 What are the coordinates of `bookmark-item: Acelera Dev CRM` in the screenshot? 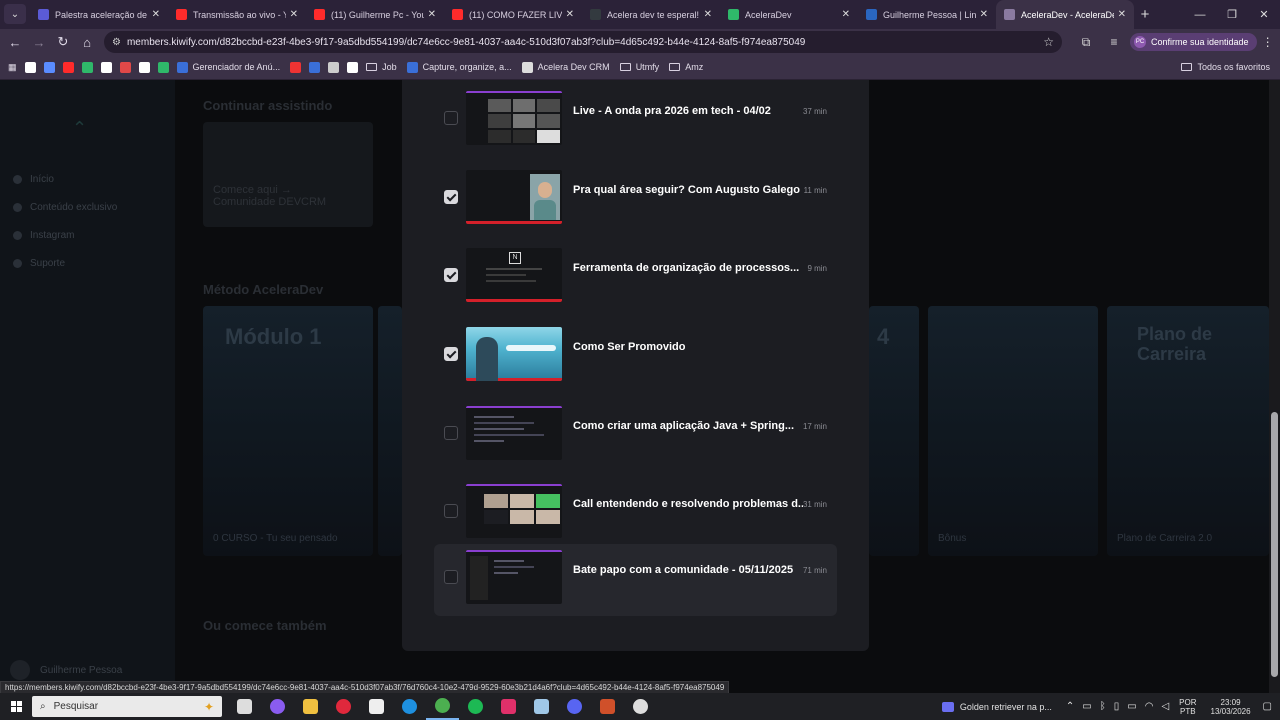 It's located at (565, 67).